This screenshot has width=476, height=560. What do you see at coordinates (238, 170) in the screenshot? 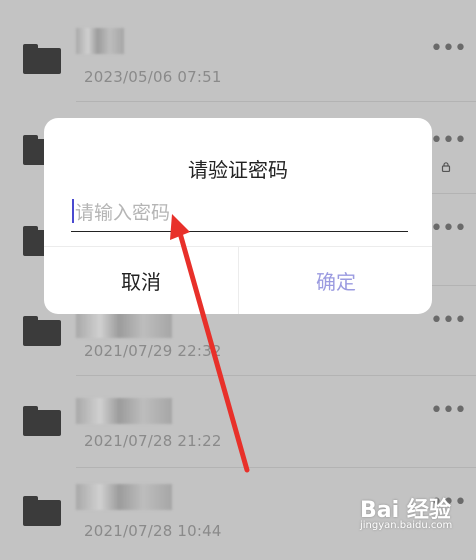
I see `dialog-title: 请验证密码` at bounding box center [238, 170].